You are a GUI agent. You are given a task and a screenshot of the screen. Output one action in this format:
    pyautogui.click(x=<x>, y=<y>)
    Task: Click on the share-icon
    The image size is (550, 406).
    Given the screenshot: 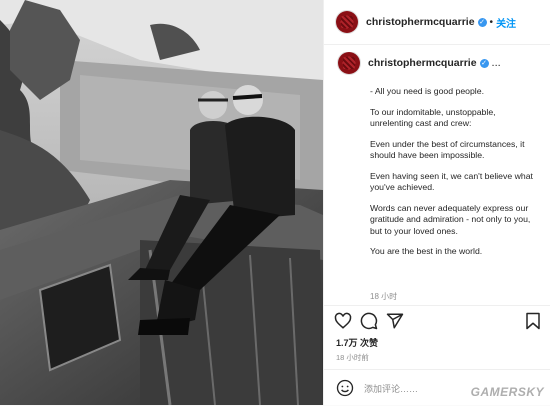 What is the action you would take?
    pyautogui.click(x=395, y=321)
    